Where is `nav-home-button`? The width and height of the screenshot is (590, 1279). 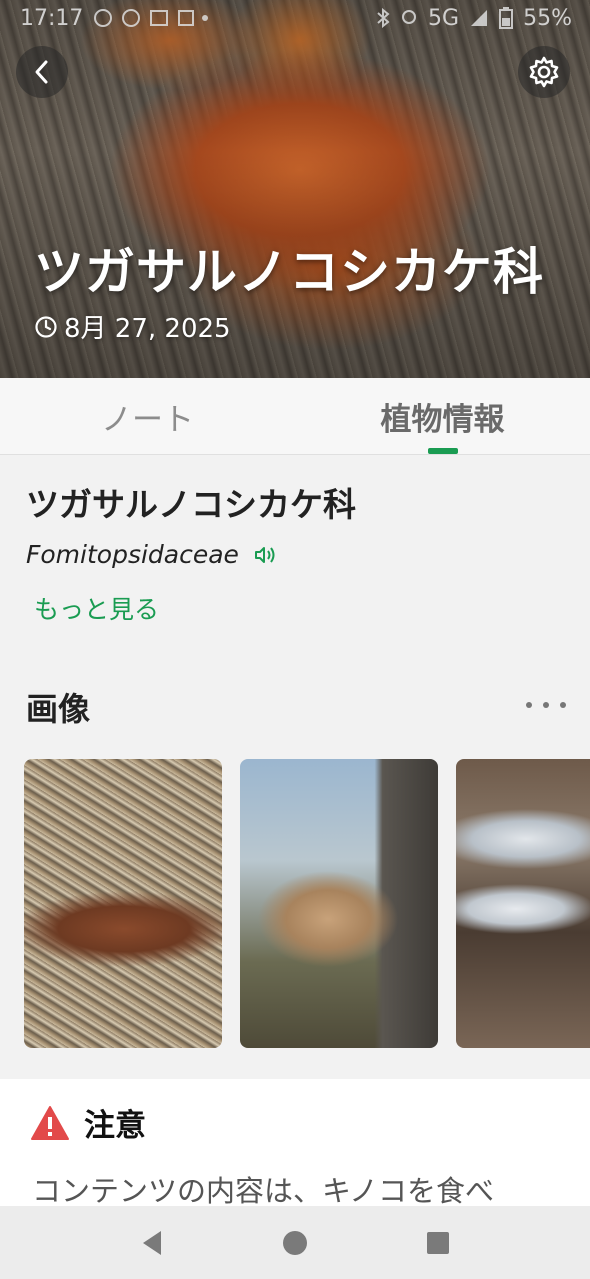
nav-home-button is located at coordinates (295, 1243).